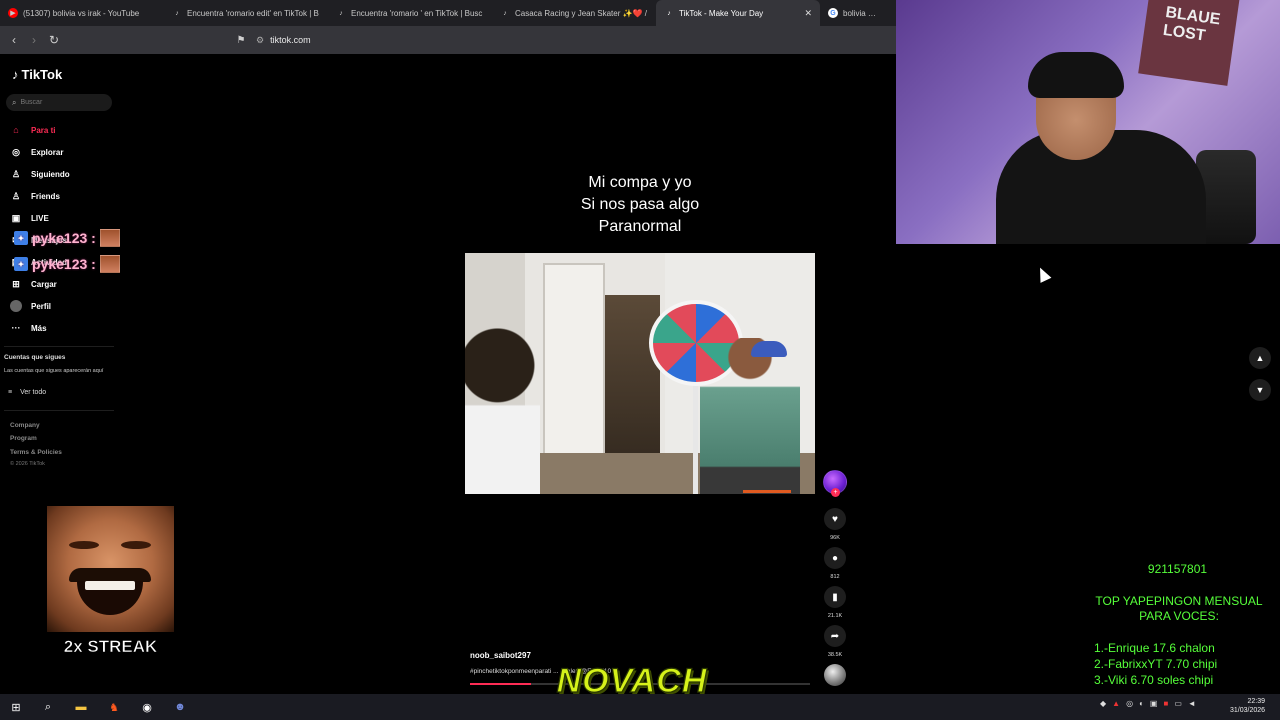 The image size is (1280, 720). Describe the element at coordinates (10, 392) in the screenshot. I see `list-icon: ≡` at that location.